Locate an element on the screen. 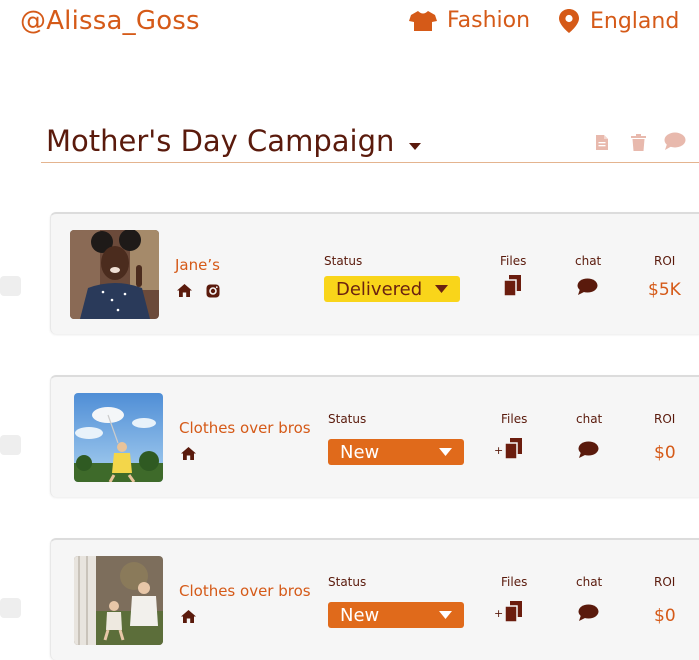  document-icon is located at coordinates (602, 142).